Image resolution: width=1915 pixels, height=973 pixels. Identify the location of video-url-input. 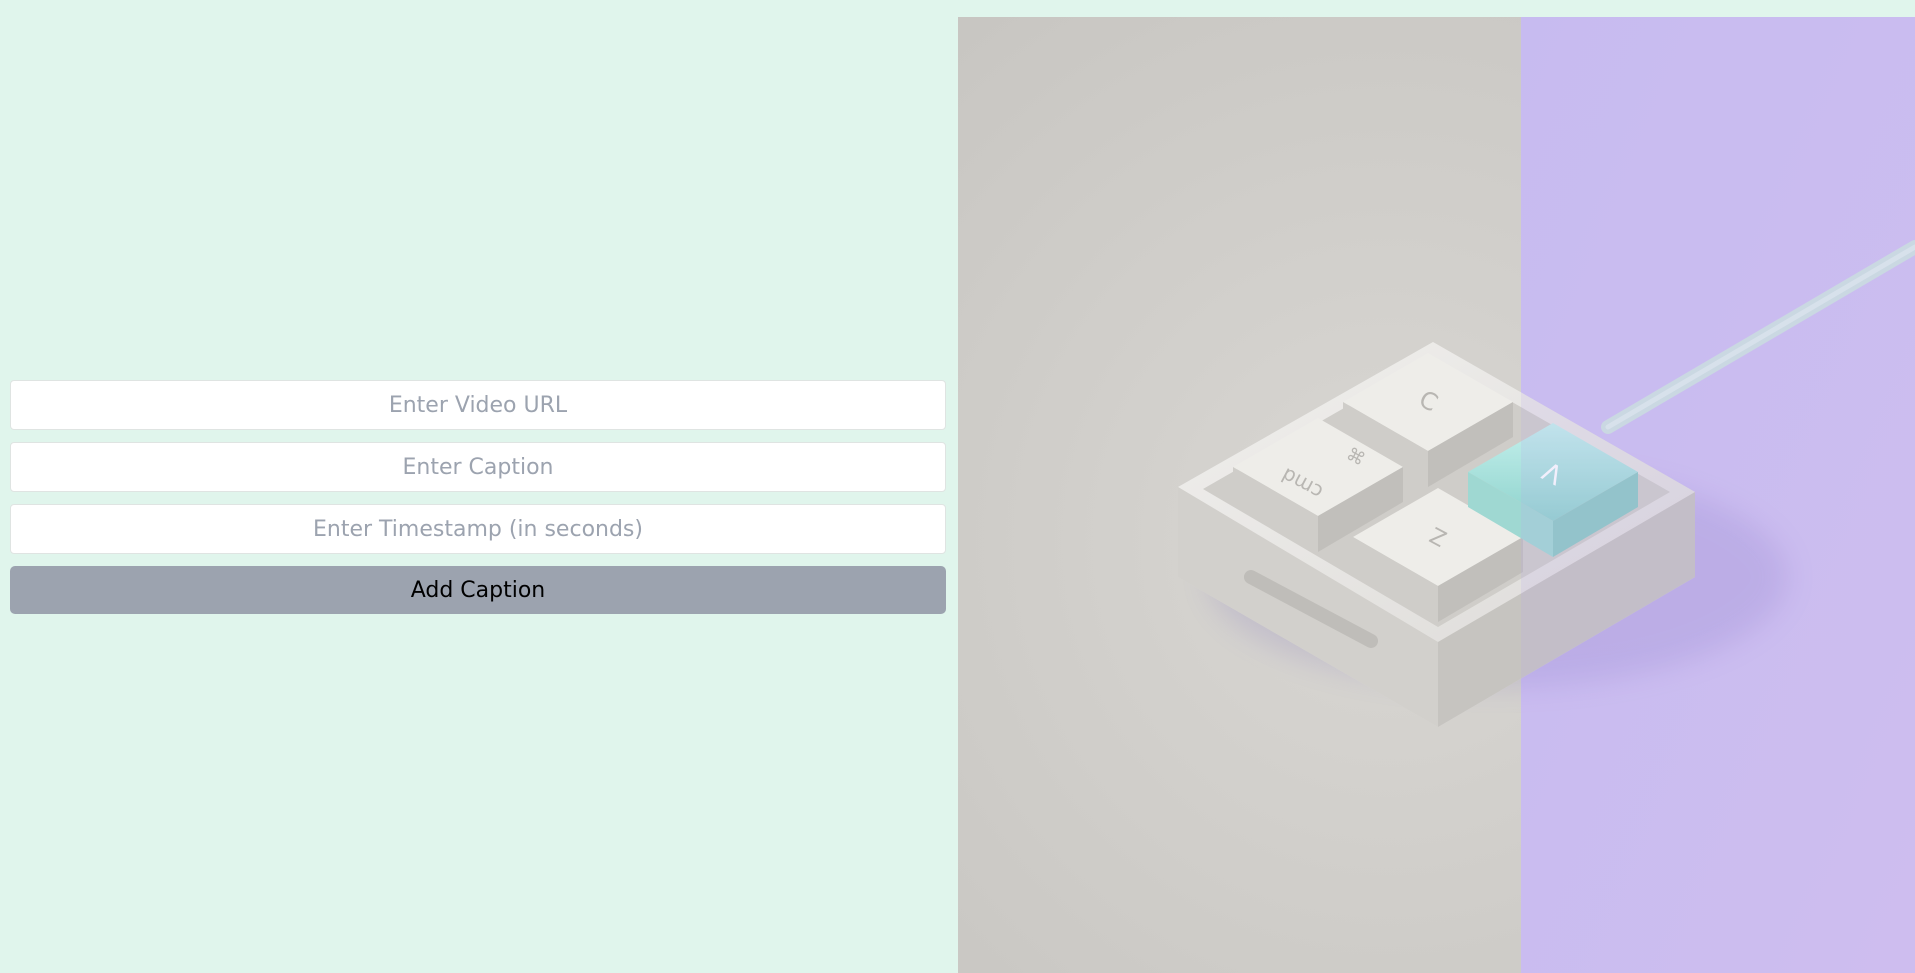
(478, 405).